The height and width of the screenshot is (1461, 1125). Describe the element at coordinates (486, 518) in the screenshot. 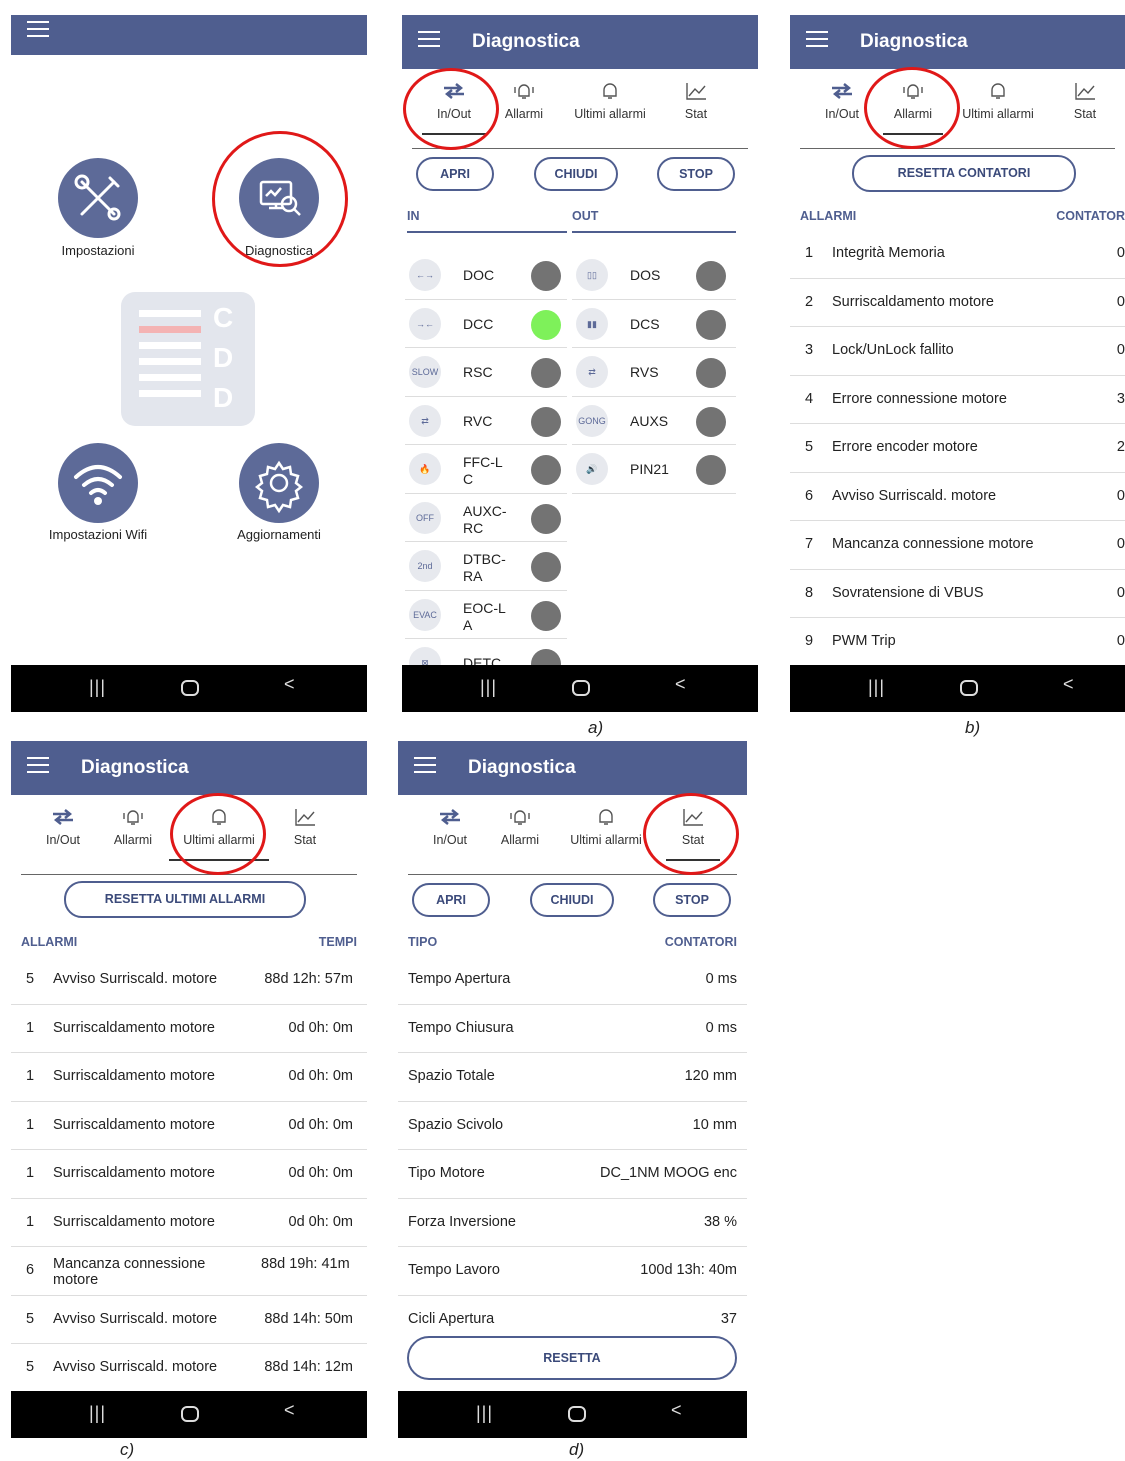

I see `input-auxc: OFF AUXC-RC` at that location.